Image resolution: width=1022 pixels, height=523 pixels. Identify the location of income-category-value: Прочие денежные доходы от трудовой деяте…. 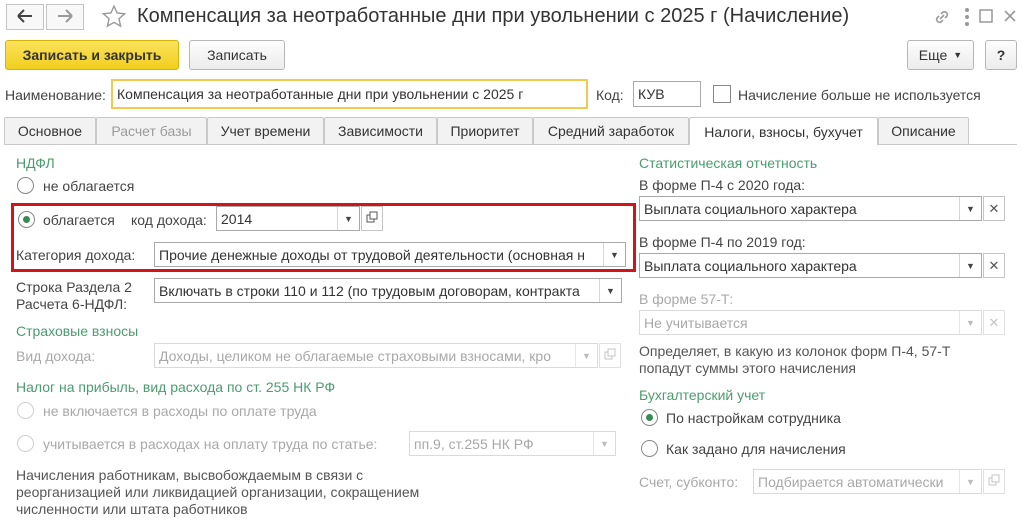
(372, 254).